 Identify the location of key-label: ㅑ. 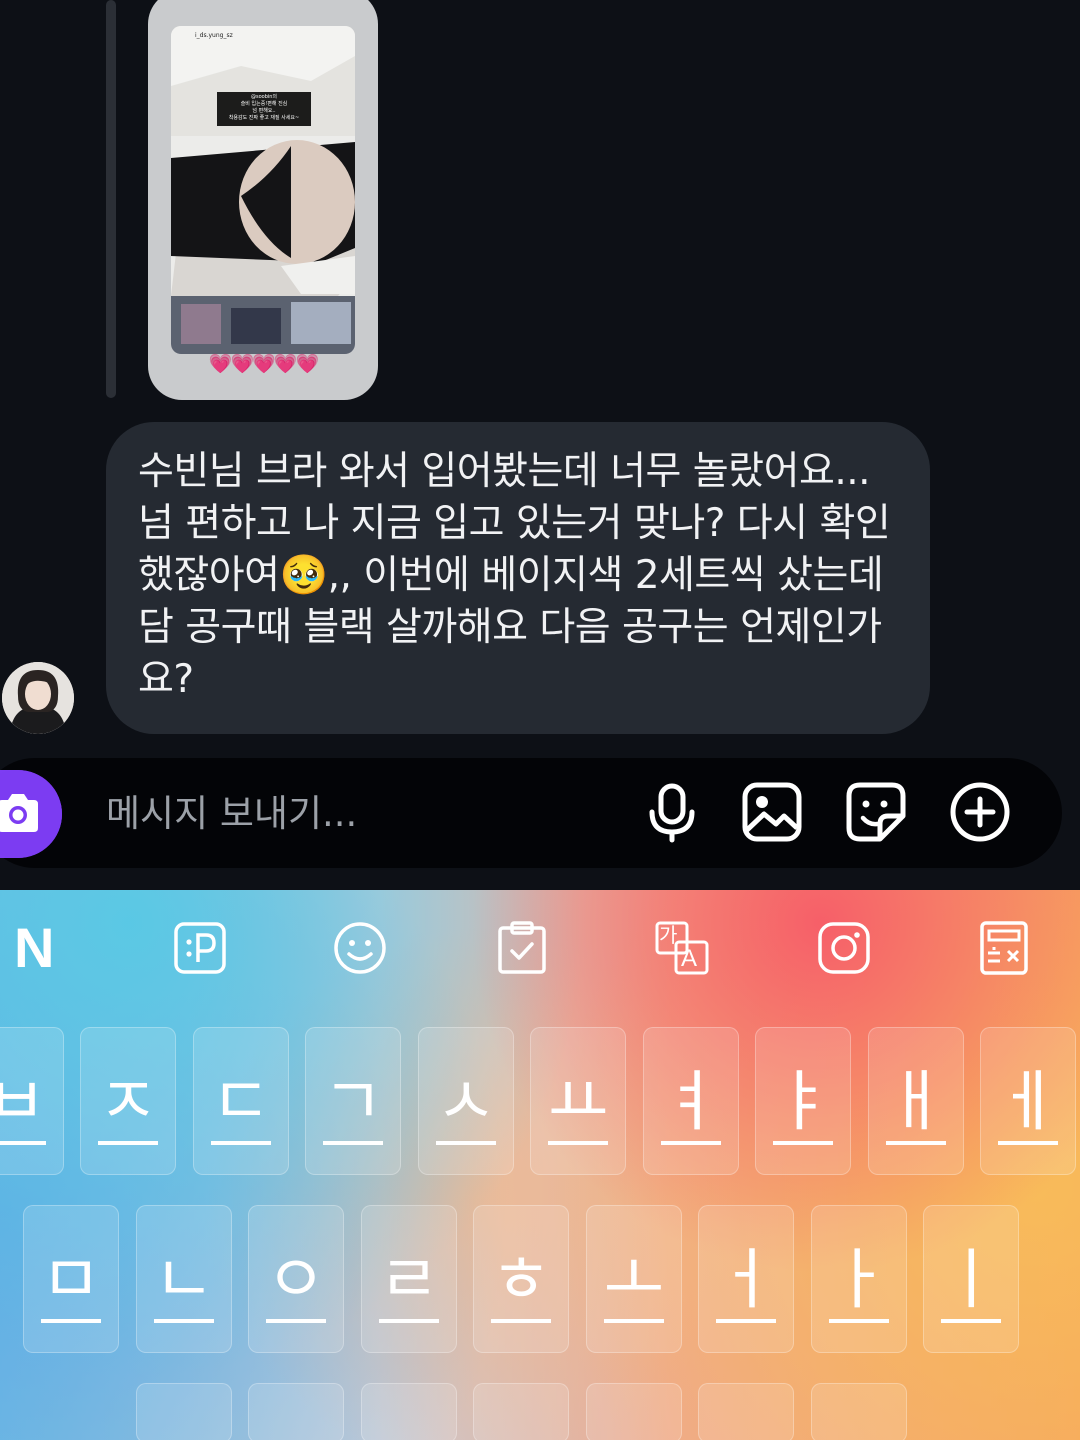
(803, 1107).